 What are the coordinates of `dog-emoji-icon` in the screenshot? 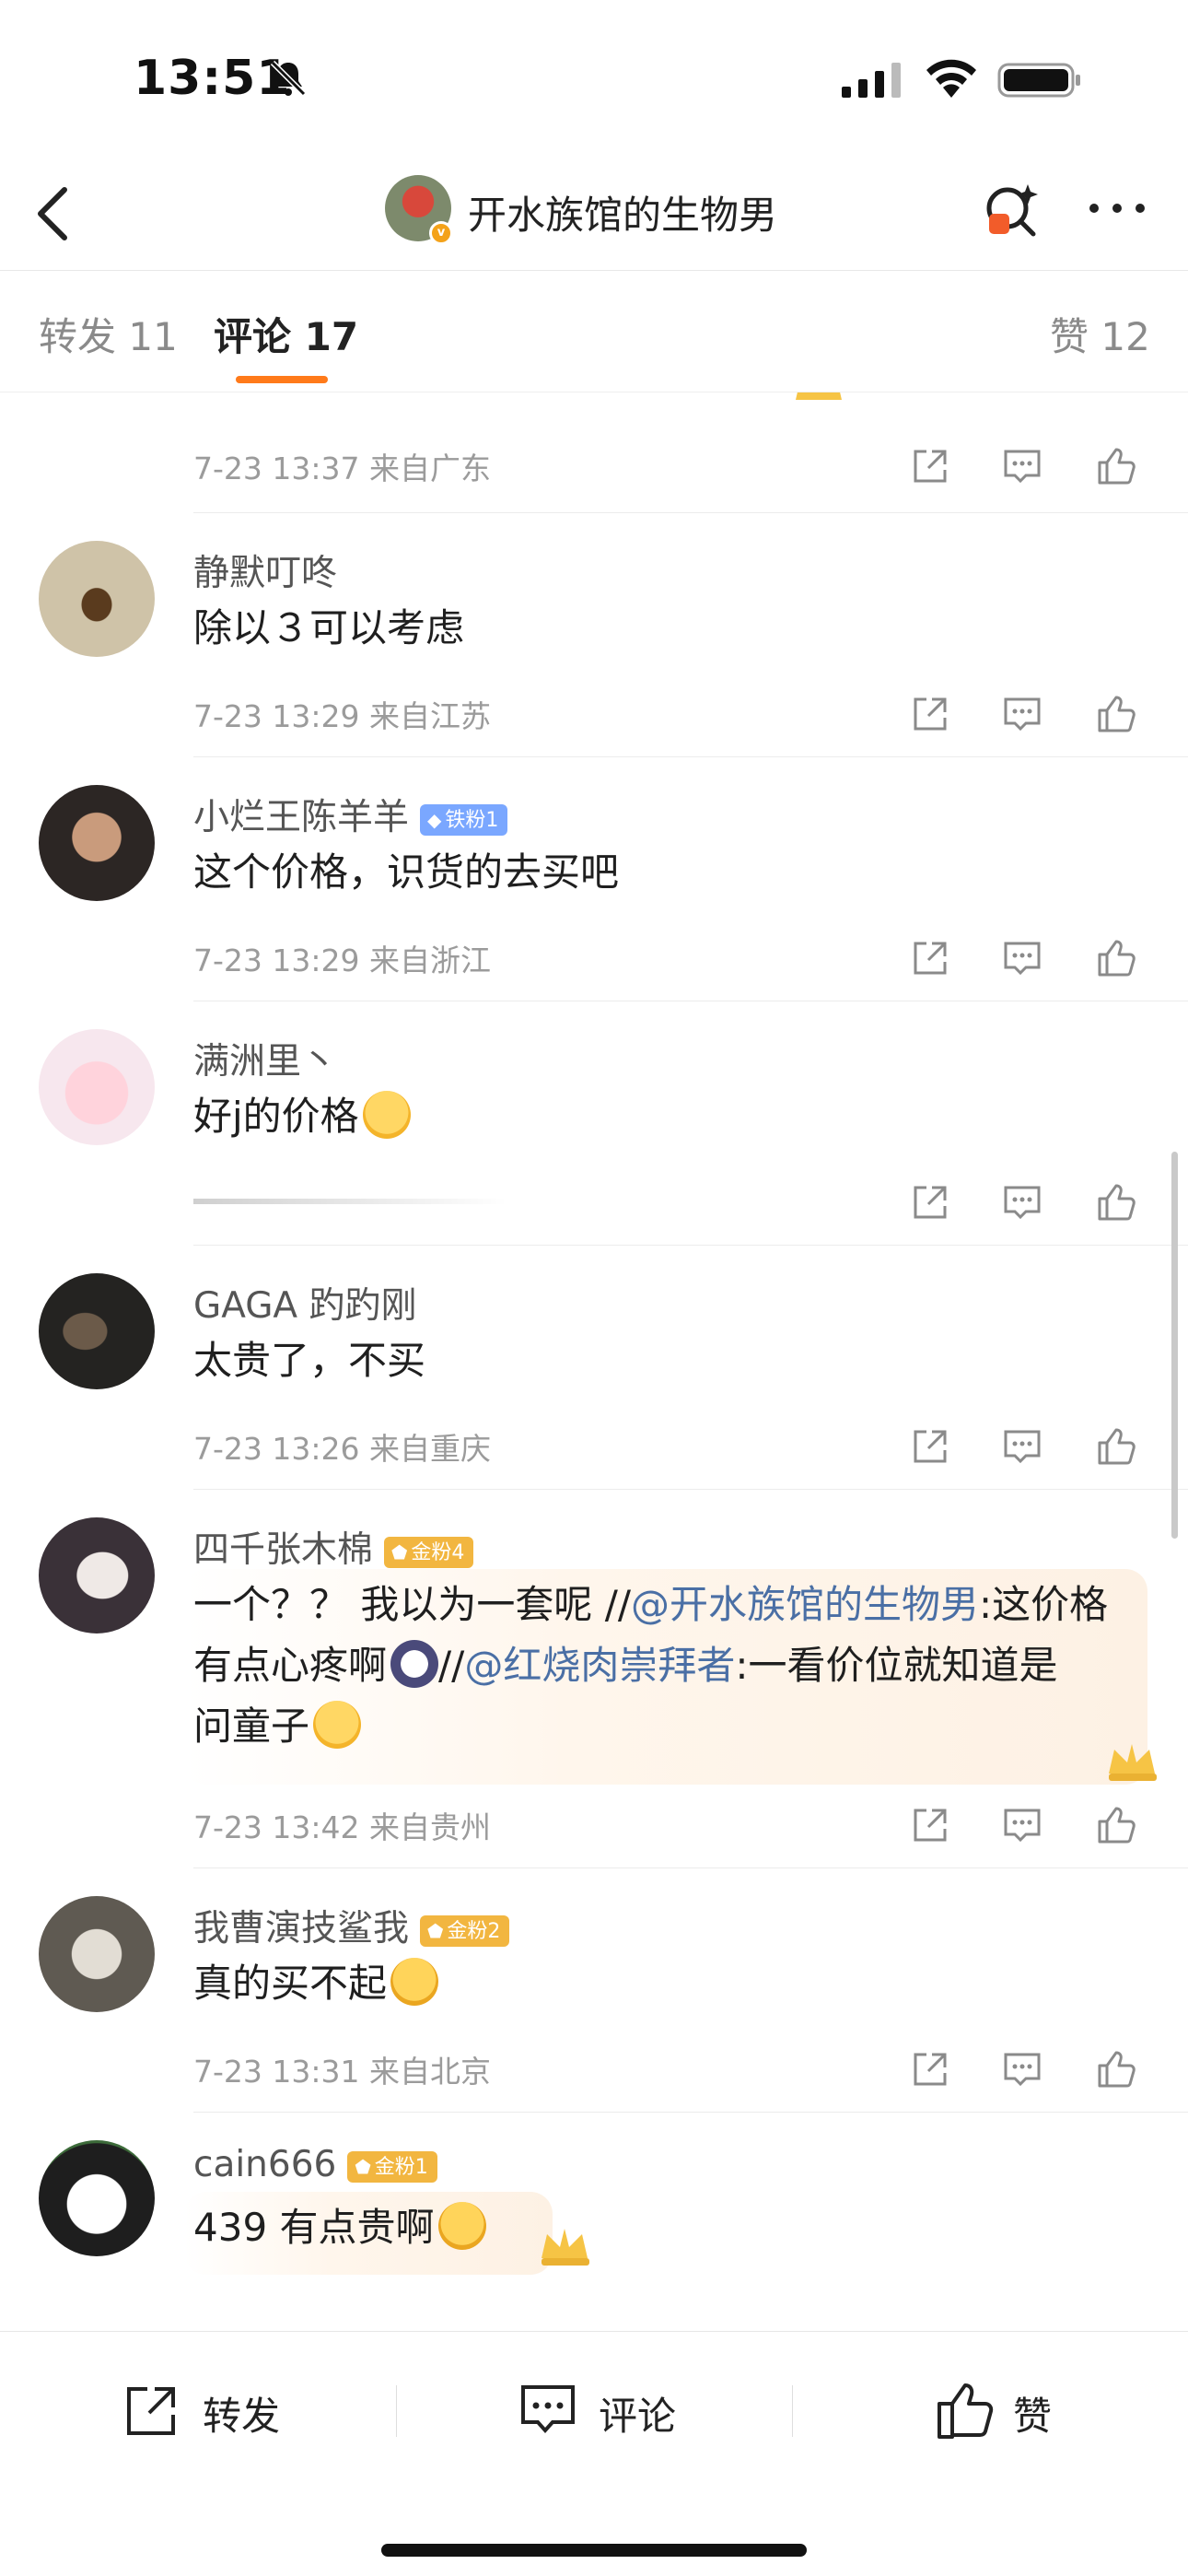 It's located at (414, 1664).